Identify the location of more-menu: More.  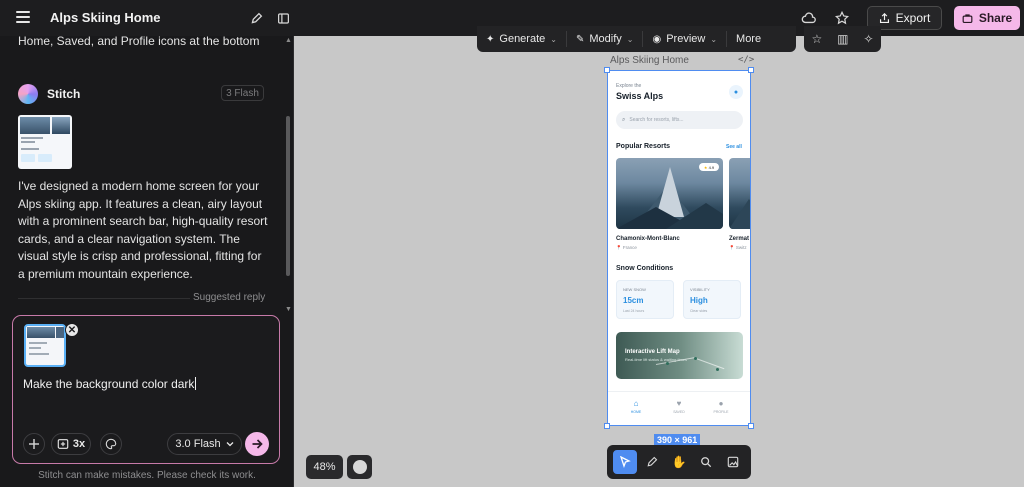
(748, 39).